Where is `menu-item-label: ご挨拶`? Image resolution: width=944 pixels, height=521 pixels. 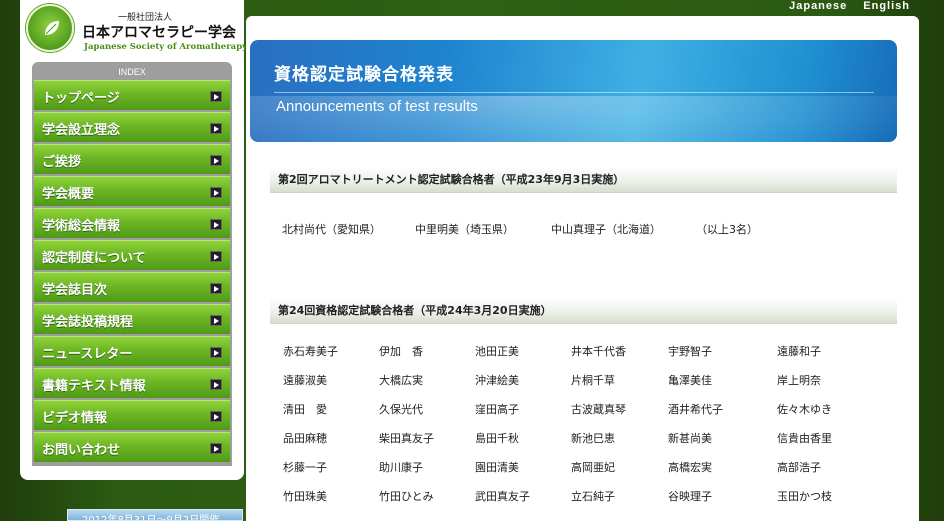 menu-item-label: ご挨拶 is located at coordinates (62, 162).